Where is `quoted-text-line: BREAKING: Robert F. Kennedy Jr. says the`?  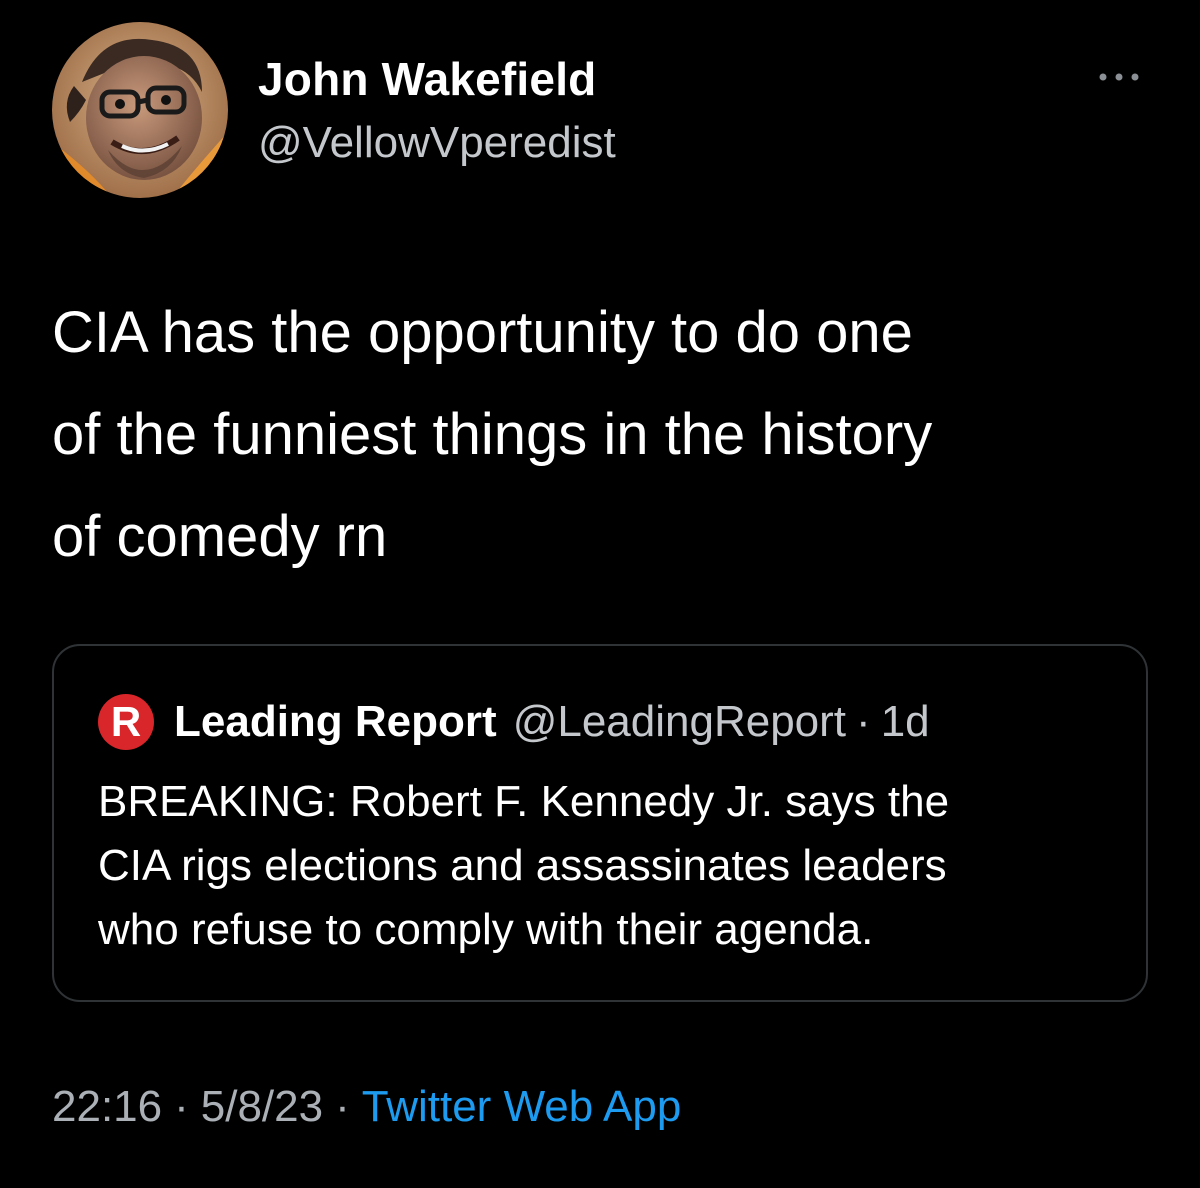 quoted-text-line: BREAKING: Robert F. Kennedy Jr. says the is located at coordinates (524, 801).